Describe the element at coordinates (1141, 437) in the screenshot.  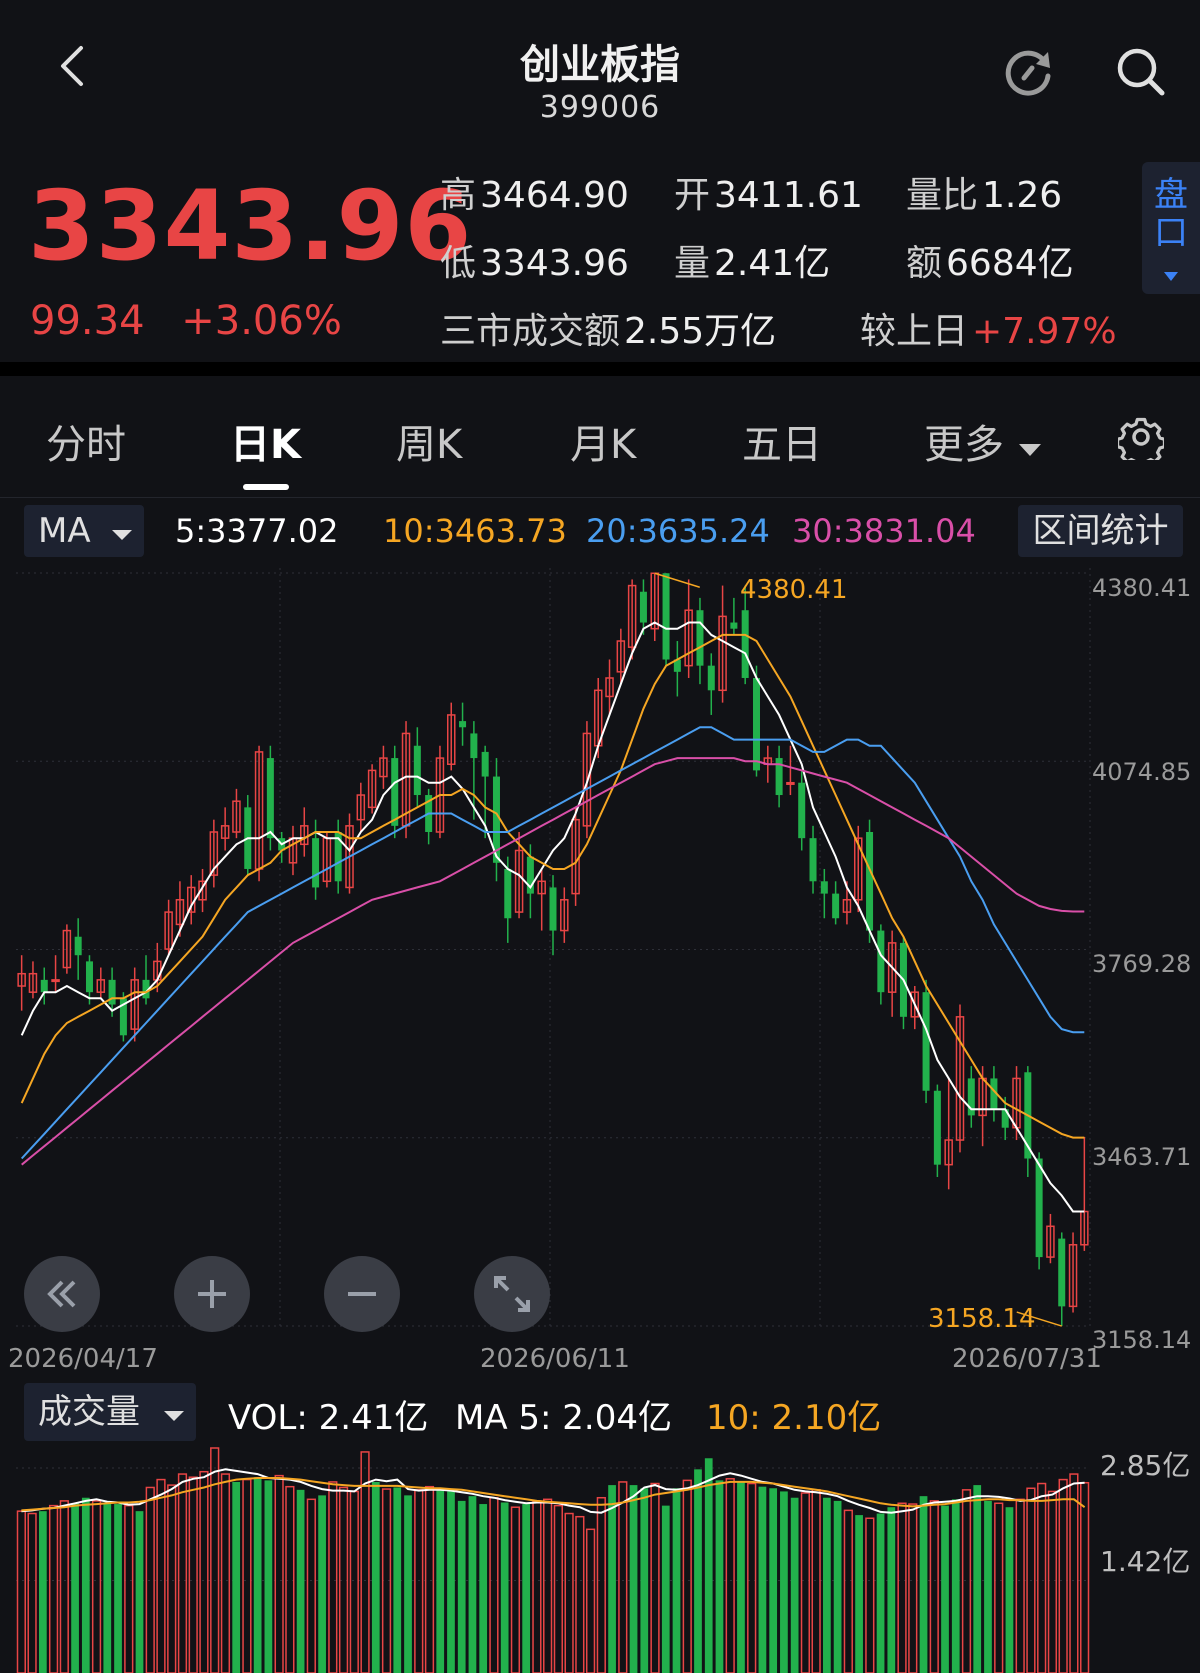
I see `gear-icon` at that location.